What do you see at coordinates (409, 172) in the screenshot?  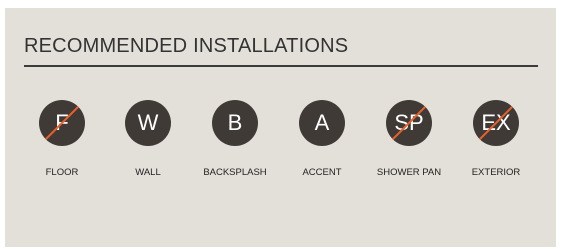 I see `shower-pan-label: SHOWER PAN` at bounding box center [409, 172].